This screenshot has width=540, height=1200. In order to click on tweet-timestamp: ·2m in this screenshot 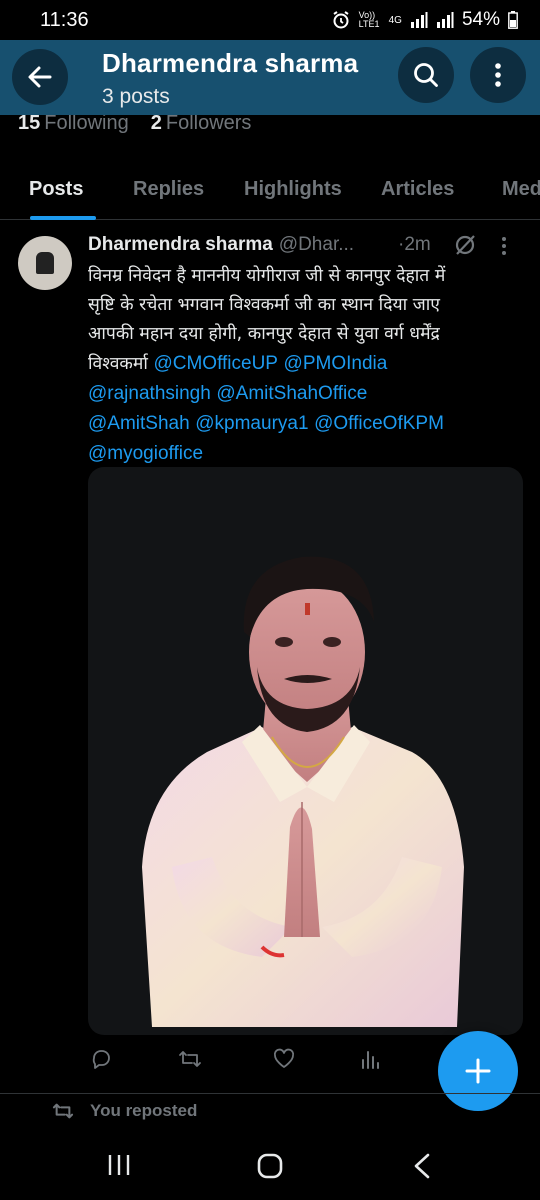, I will do `click(414, 244)`.